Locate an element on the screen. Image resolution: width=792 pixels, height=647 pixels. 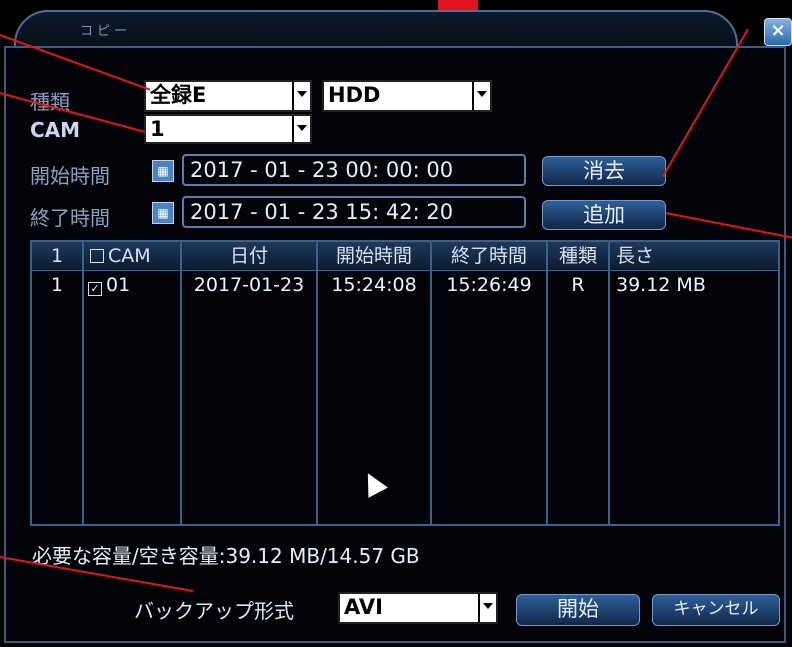
delete-button: 消去 is located at coordinates (604, 171).